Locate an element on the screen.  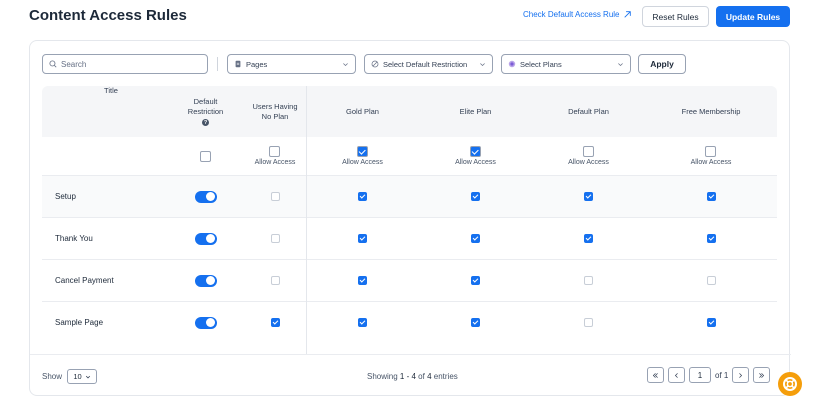
table-row: Setup is located at coordinates (409, 196).